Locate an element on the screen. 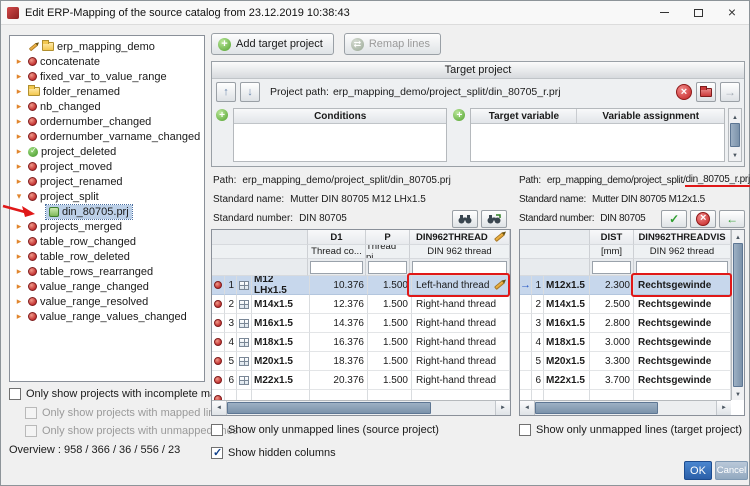  target-panel-scrollbar is located at coordinates (735, 135).